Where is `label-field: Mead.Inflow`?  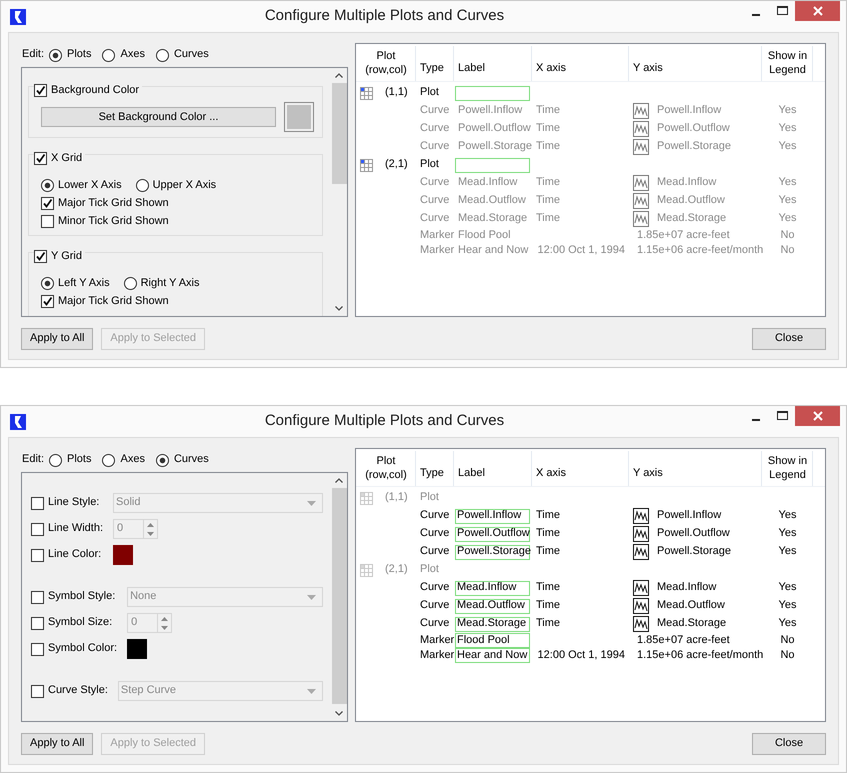
label-field: Mead.Inflow is located at coordinates (492, 588).